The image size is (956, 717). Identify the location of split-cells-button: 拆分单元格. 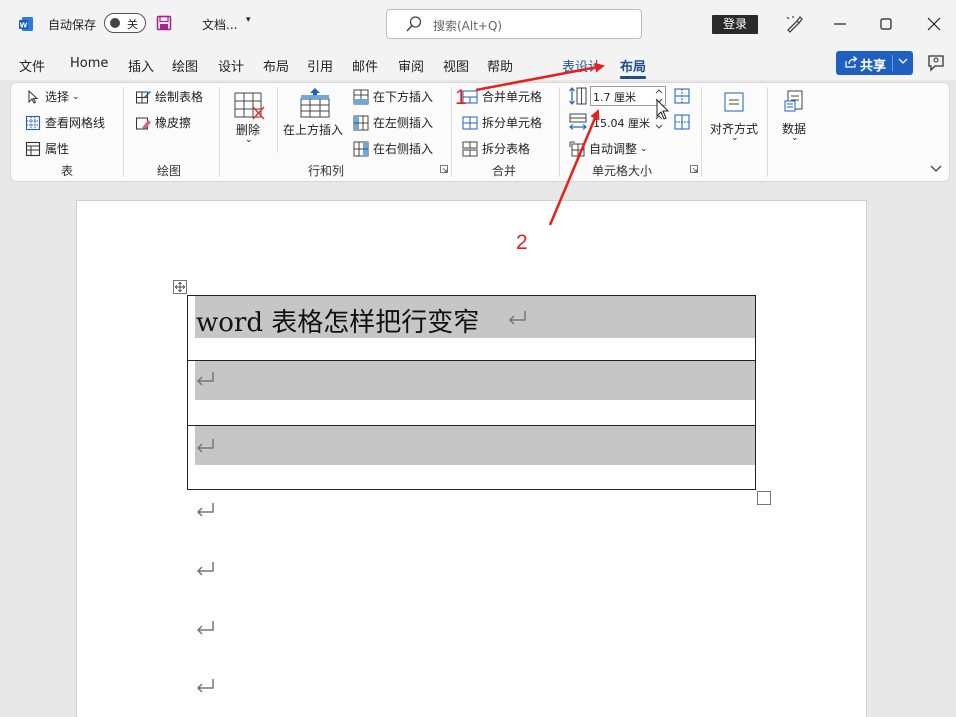
(502, 122).